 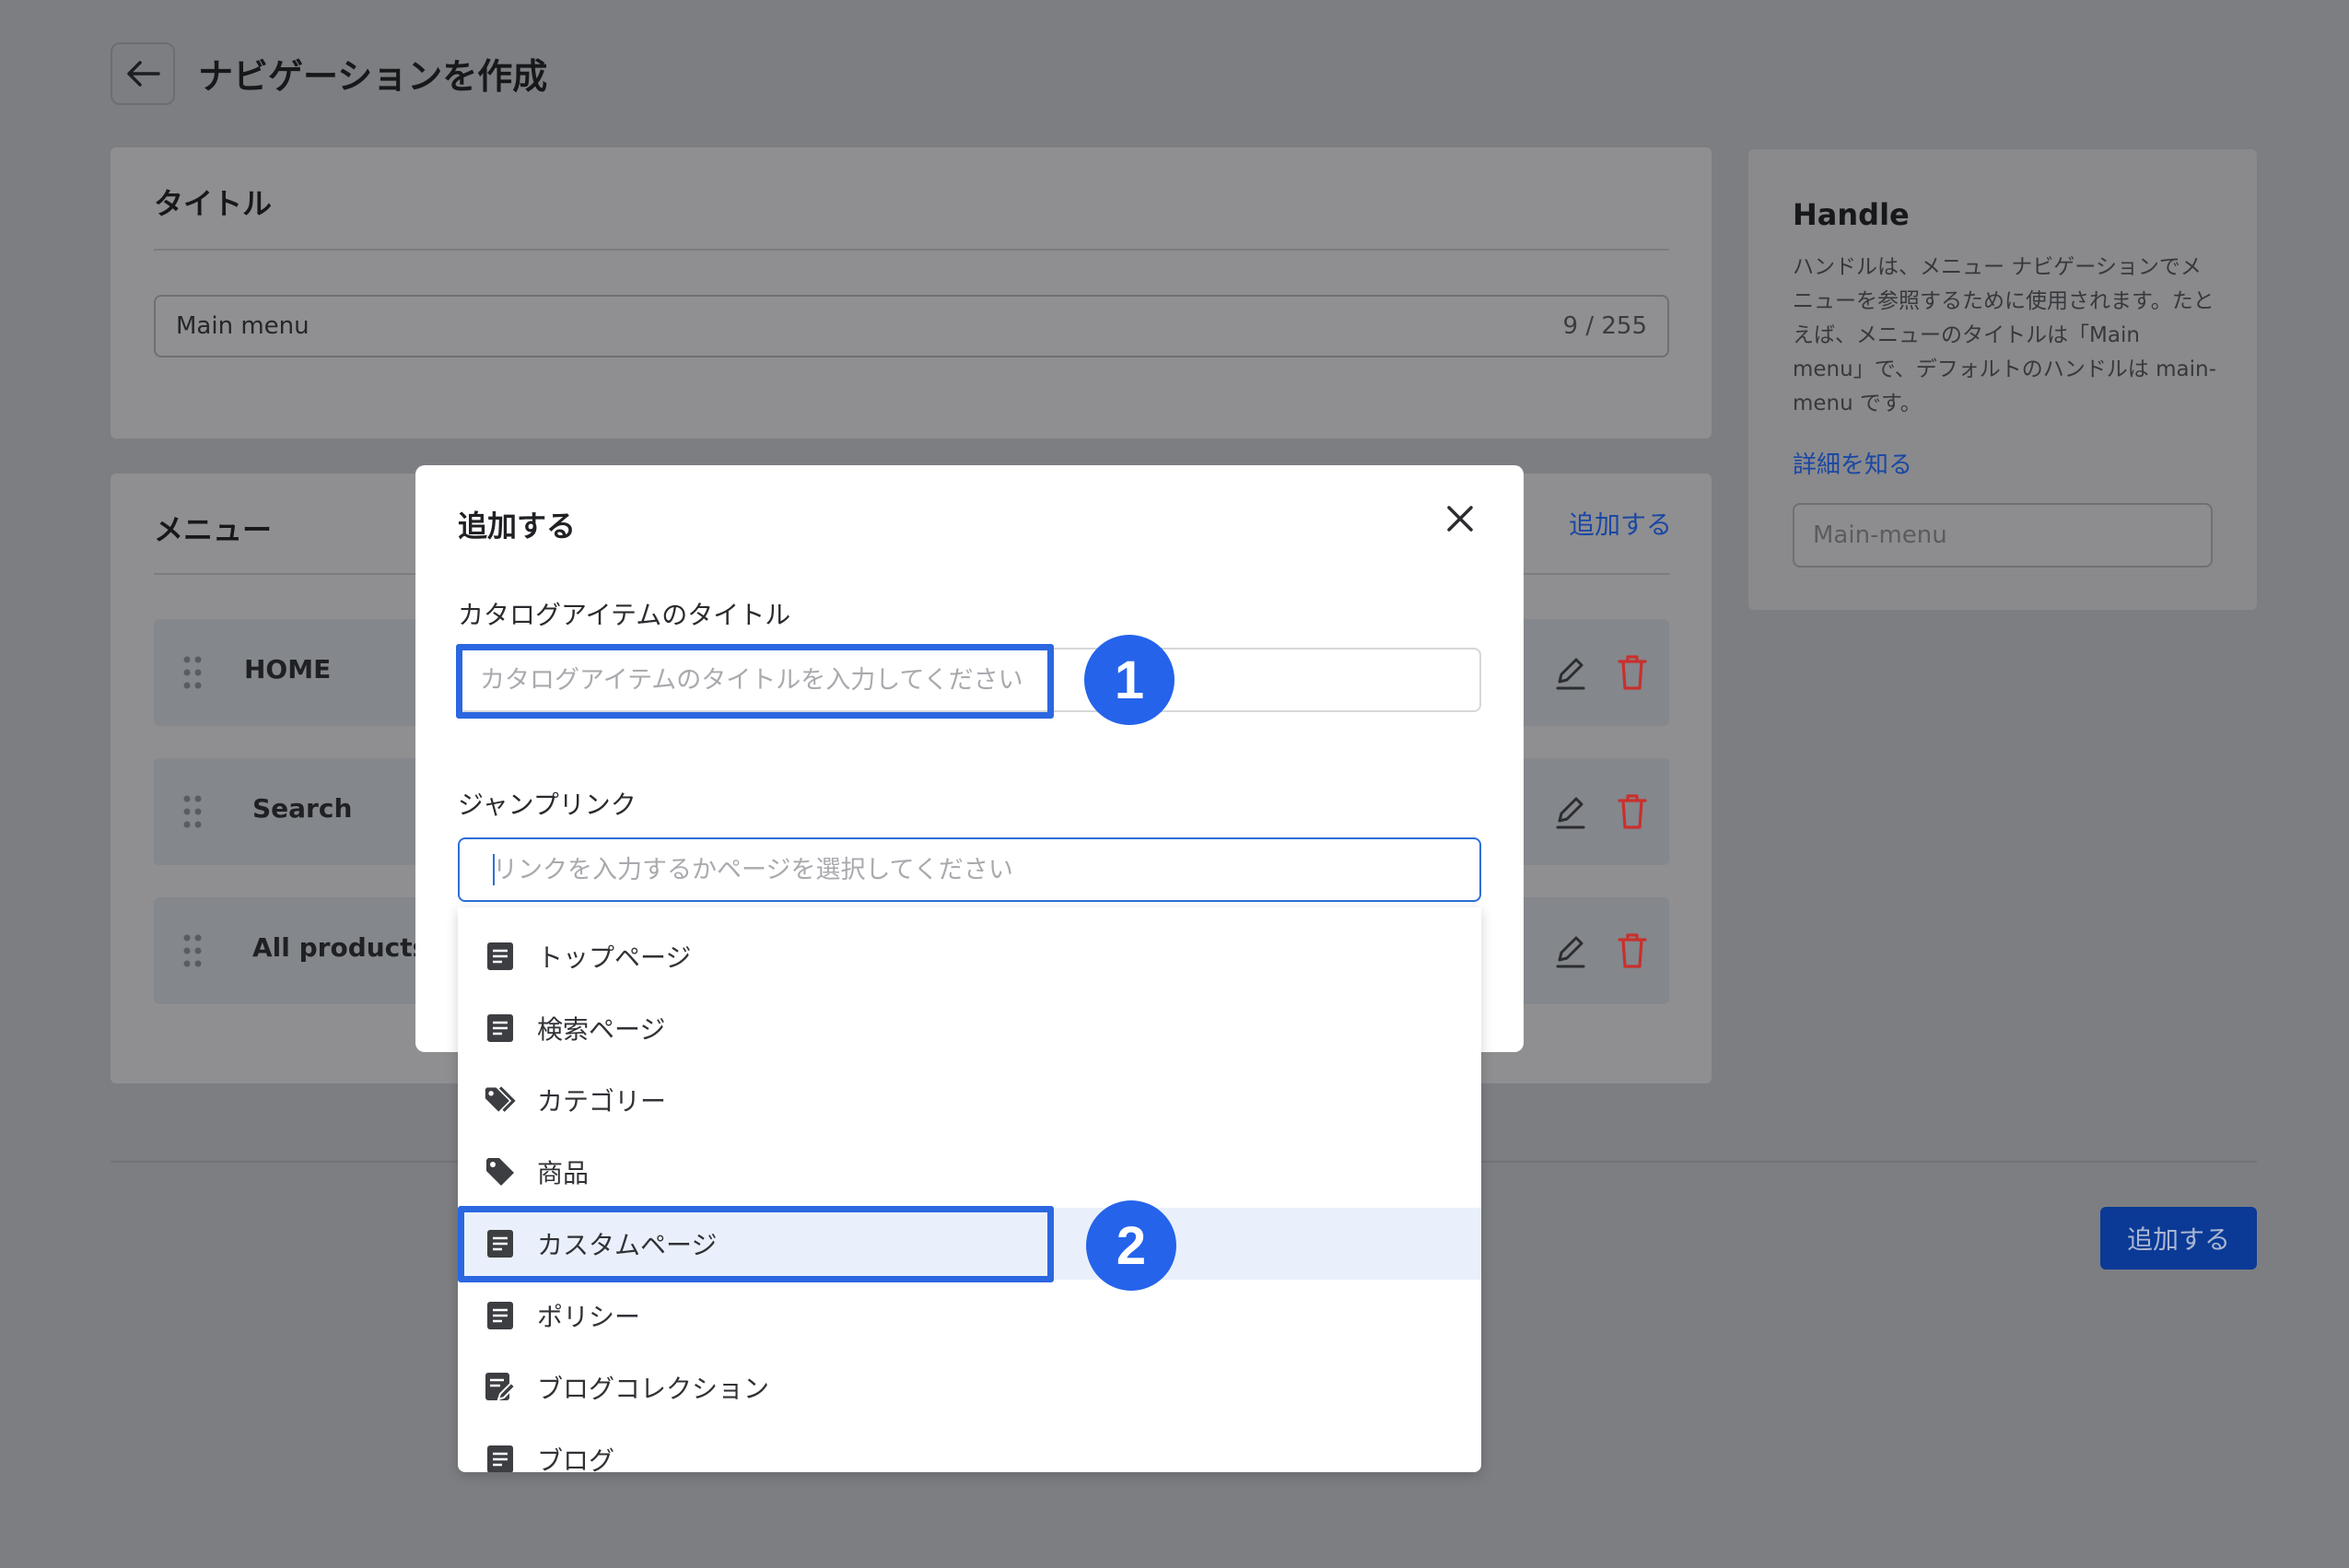 I want to click on menu-card-heading: メニュー, so click(x=213, y=529).